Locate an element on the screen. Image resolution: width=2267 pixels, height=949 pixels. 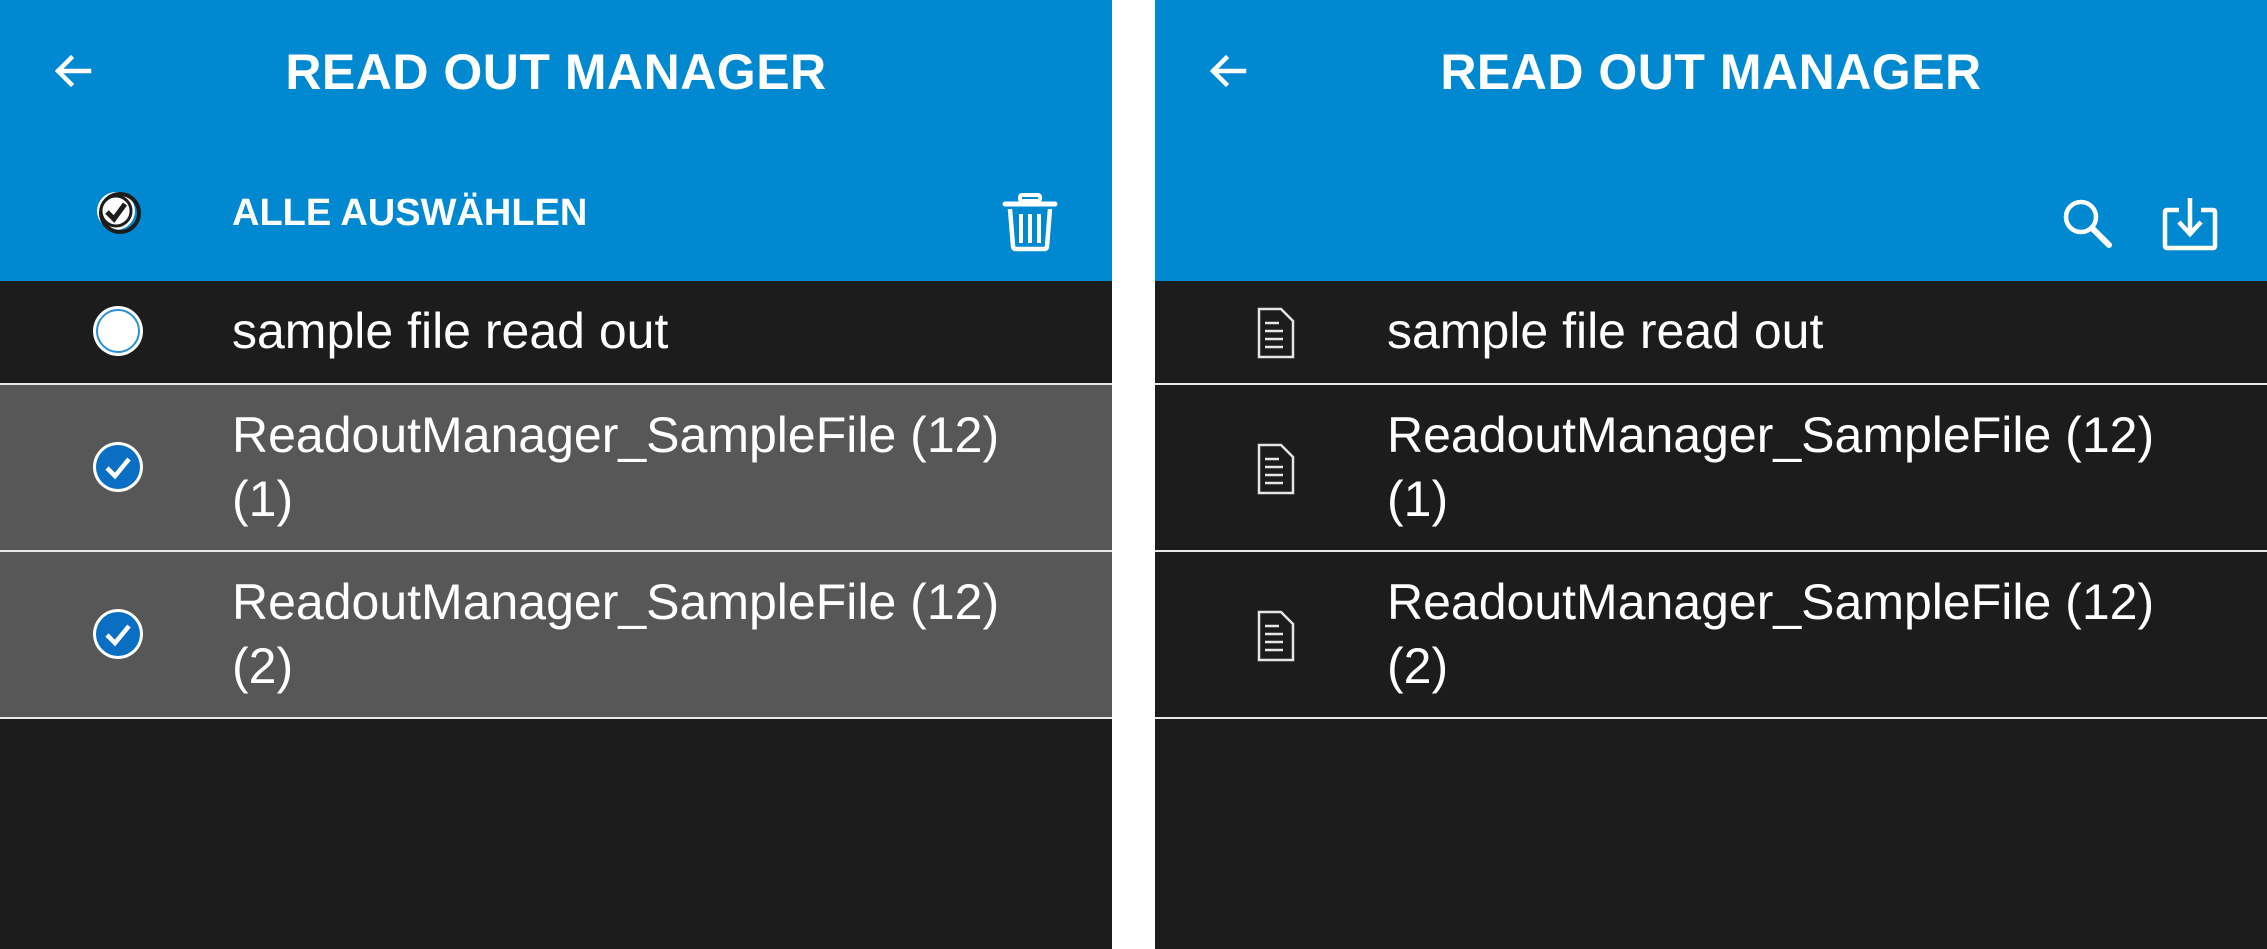
trash-icon is located at coordinates (1030, 222).